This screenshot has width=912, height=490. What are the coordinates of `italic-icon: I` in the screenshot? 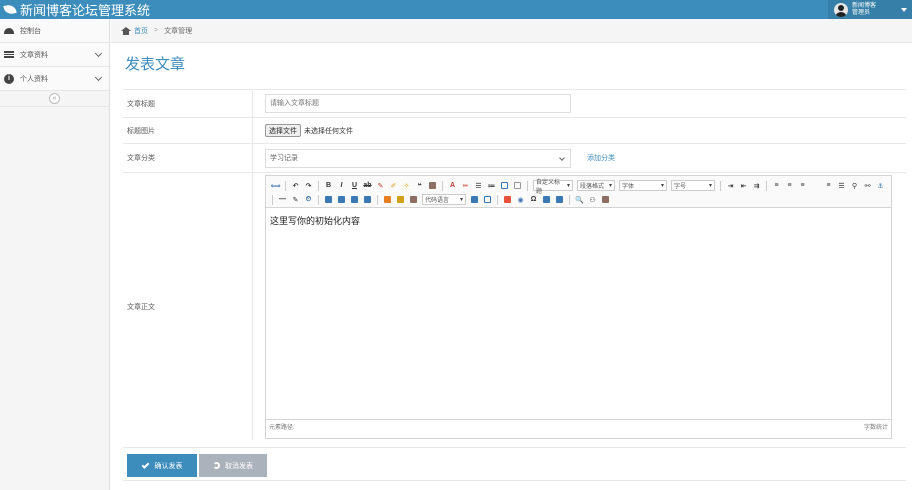 It's located at (341, 185).